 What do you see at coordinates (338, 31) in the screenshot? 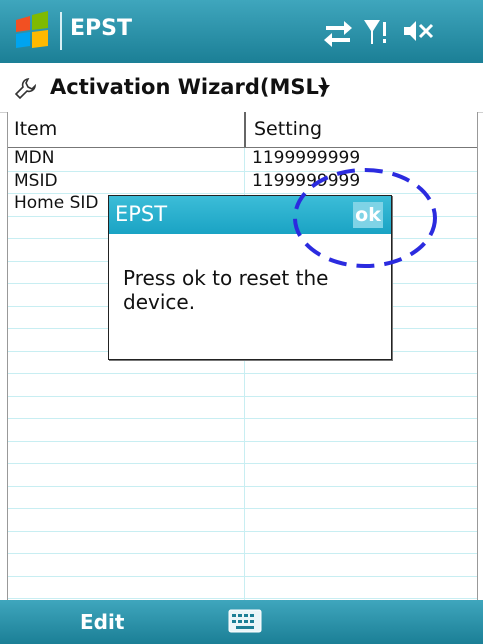
I see `connectivity-icon` at bounding box center [338, 31].